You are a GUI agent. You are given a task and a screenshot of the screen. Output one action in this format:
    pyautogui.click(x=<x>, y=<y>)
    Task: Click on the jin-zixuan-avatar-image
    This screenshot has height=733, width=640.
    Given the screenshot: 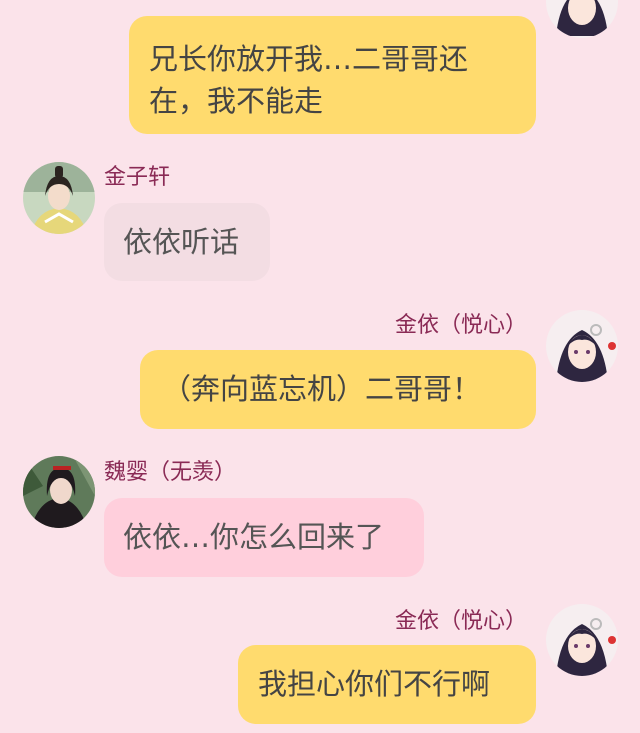 What is the action you would take?
    pyautogui.click(x=59, y=198)
    